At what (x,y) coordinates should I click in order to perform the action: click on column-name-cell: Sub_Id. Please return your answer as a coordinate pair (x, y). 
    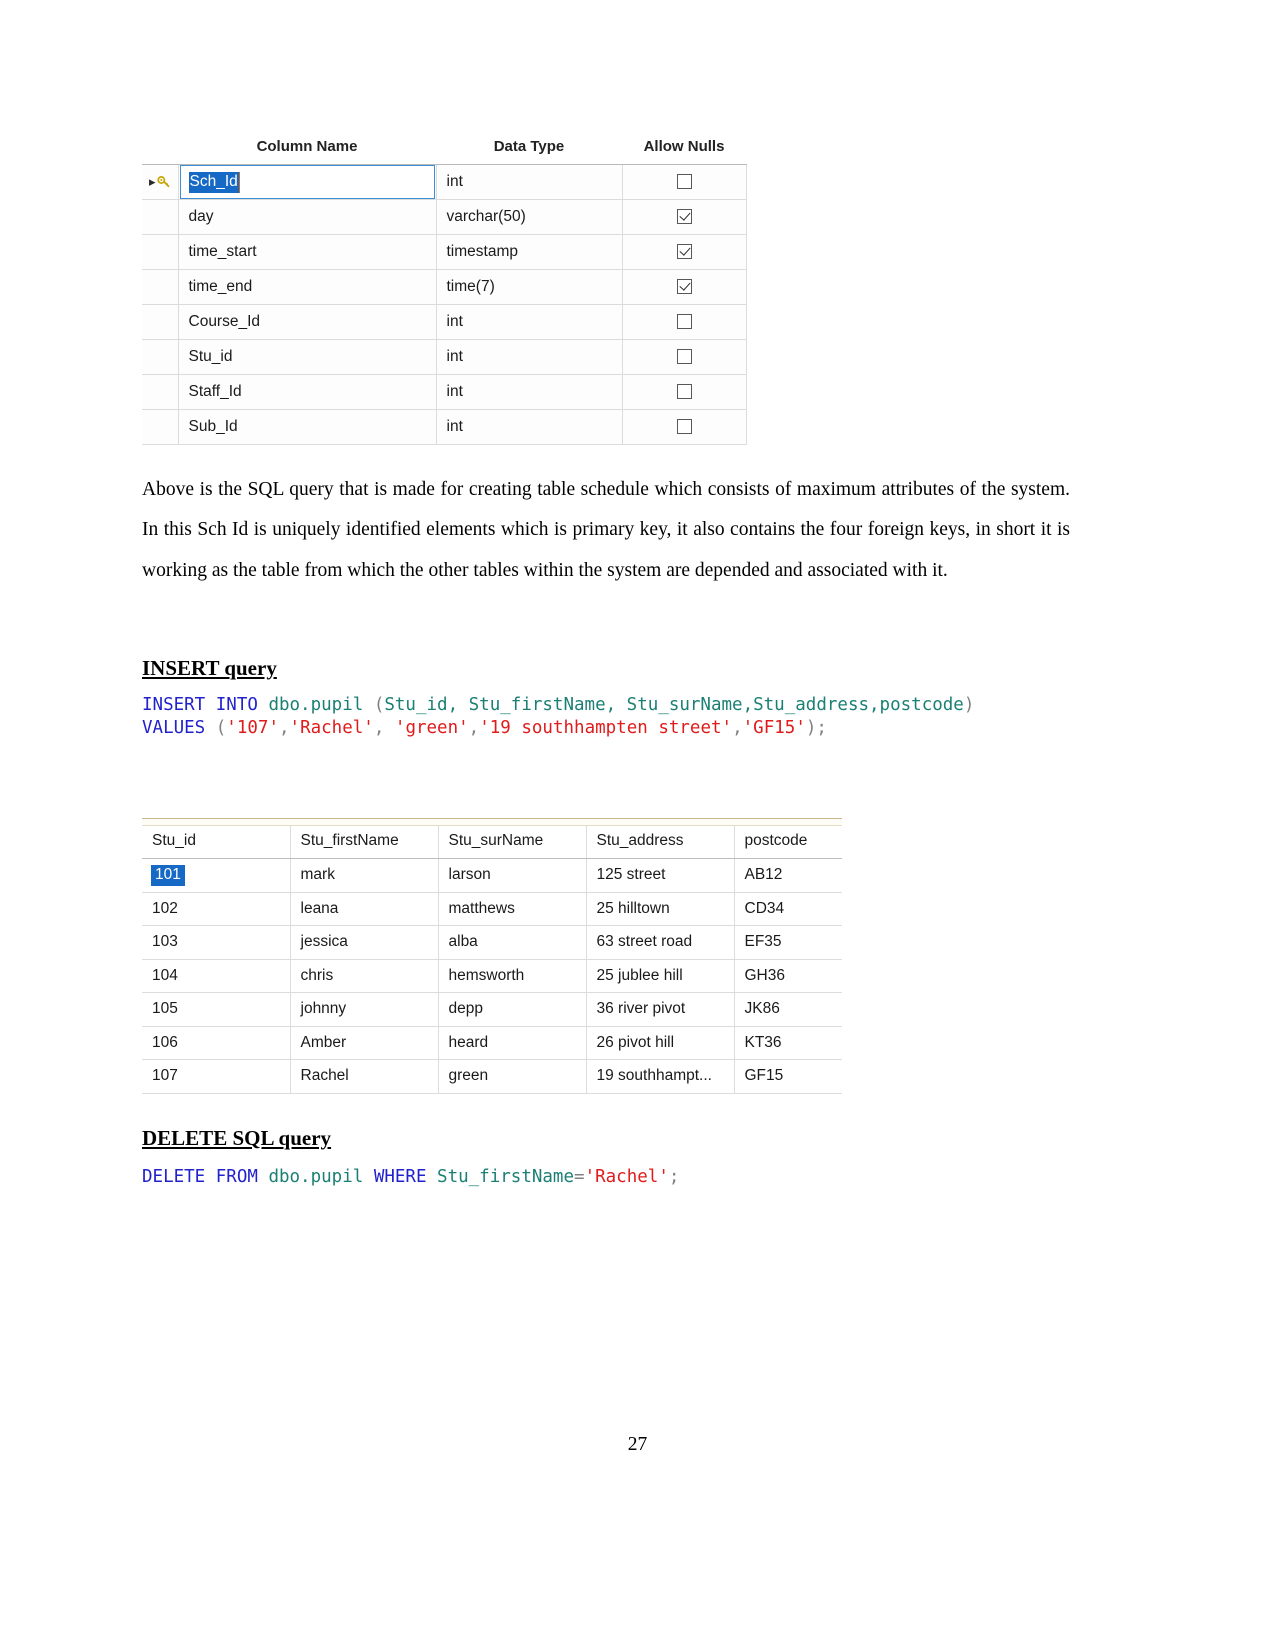
    Looking at the image, I should click on (307, 427).